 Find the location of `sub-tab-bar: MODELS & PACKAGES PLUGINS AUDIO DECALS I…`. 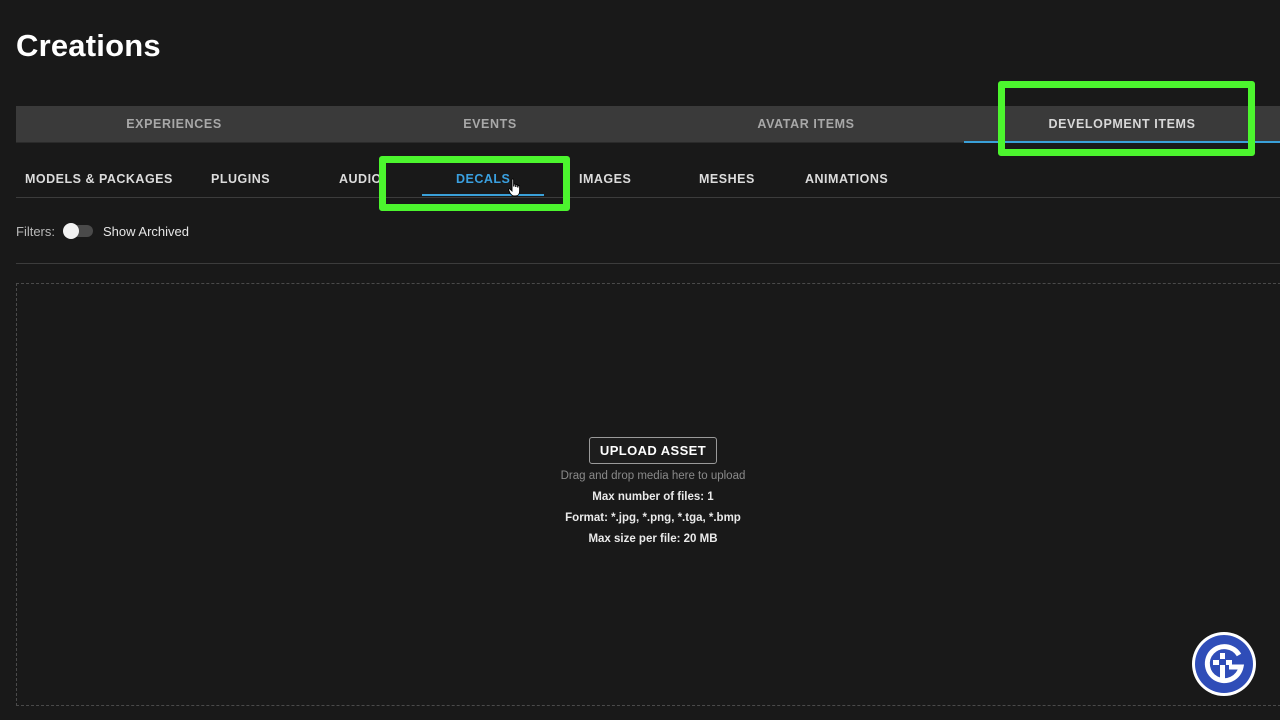

sub-tab-bar: MODELS & PACKAGES PLUGINS AUDIO DECALS I… is located at coordinates (648, 179).